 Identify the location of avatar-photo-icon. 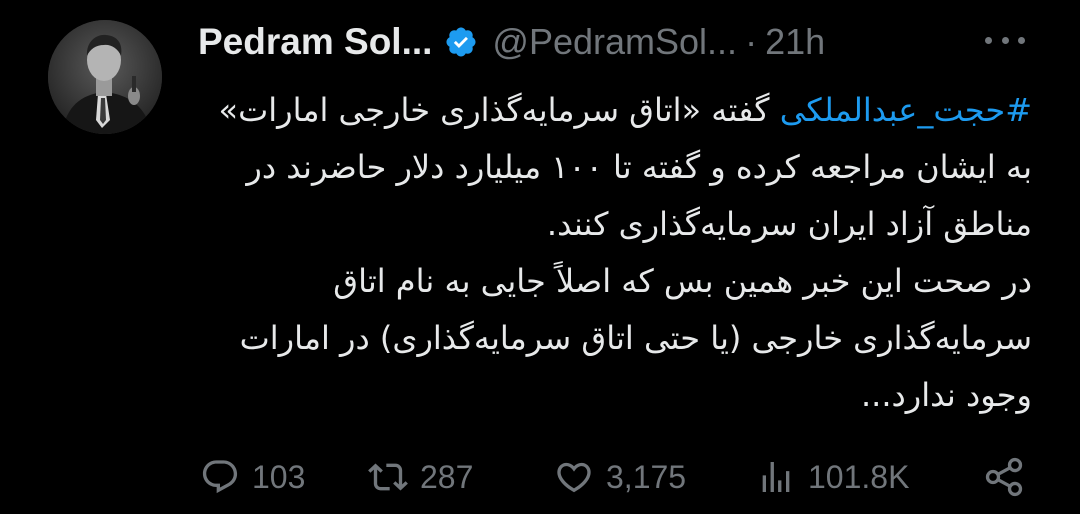
(105, 77).